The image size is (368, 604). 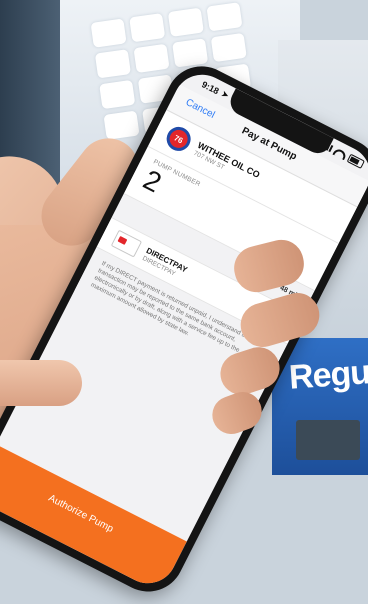 I want to click on pump-display, so click(x=328, y=440).